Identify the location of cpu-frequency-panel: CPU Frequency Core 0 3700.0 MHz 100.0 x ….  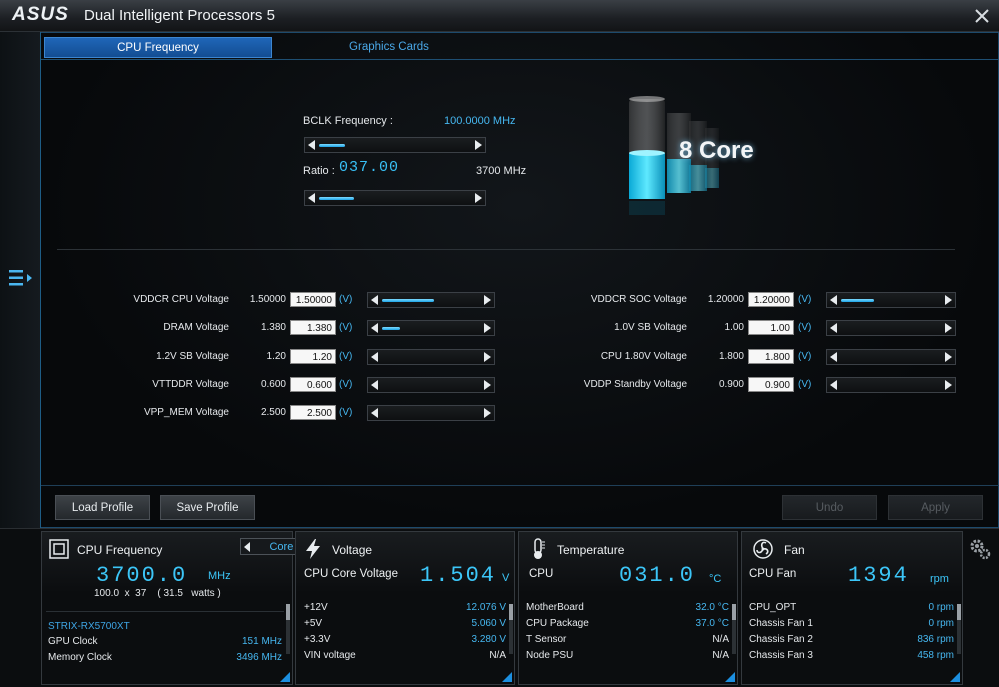
(185, 608).